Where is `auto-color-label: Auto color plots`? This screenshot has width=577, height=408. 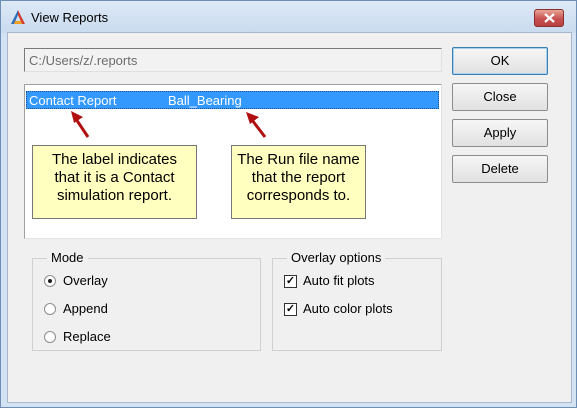 auto-color-label: Auto color plots is located at coordinates (348, 308).